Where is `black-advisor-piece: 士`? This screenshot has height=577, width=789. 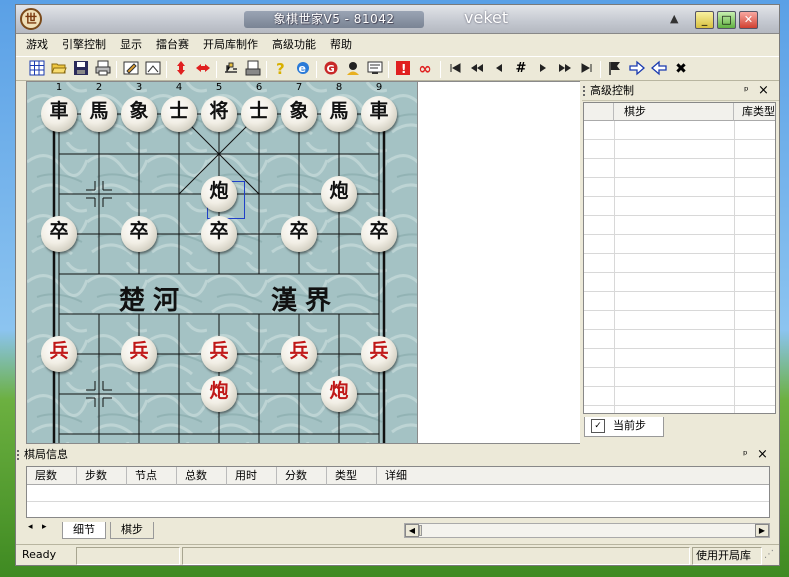
black-advisor-piece: 士 is located at coordinates (259, 114).